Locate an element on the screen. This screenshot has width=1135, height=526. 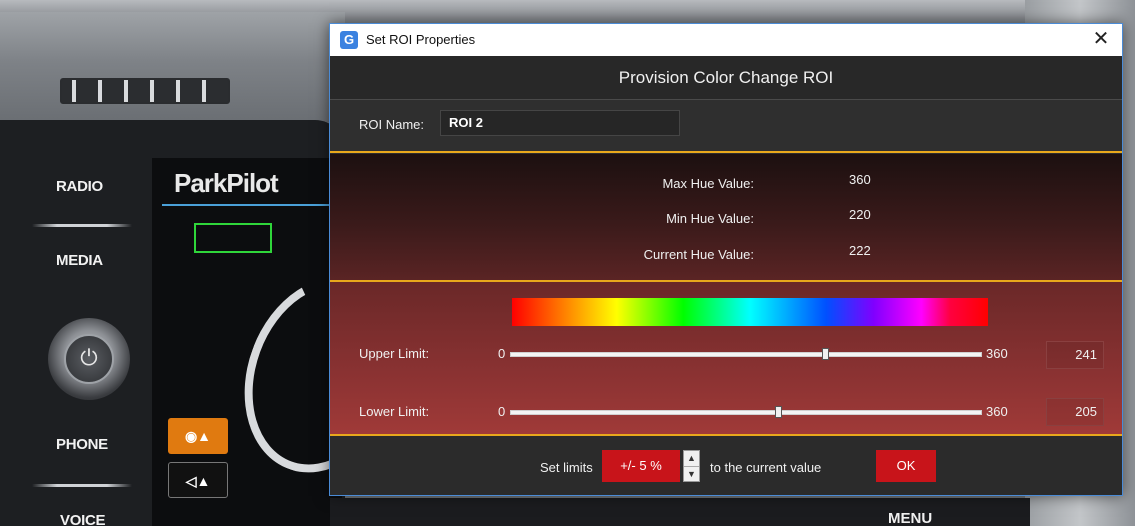
roi-name-input: ROI 2 is located at coordinates (560, 123).